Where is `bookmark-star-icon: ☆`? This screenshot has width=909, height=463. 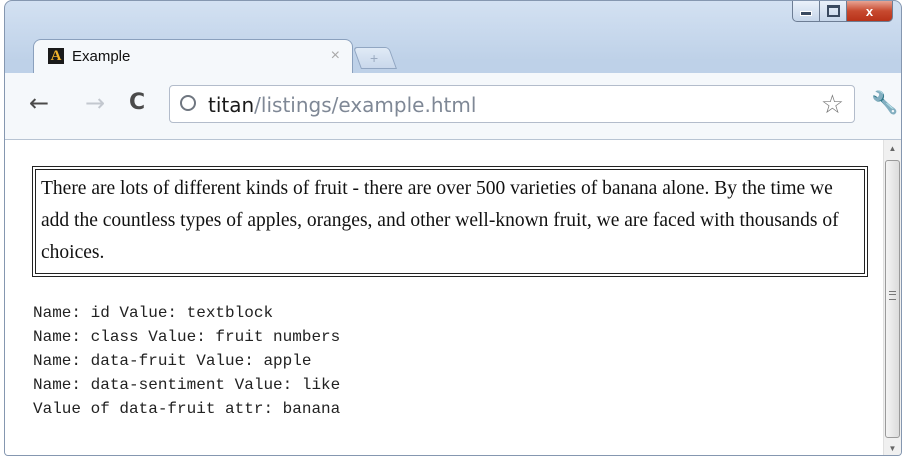
bookmark-star-icon: ☆ is located at coordinates (832, 104).